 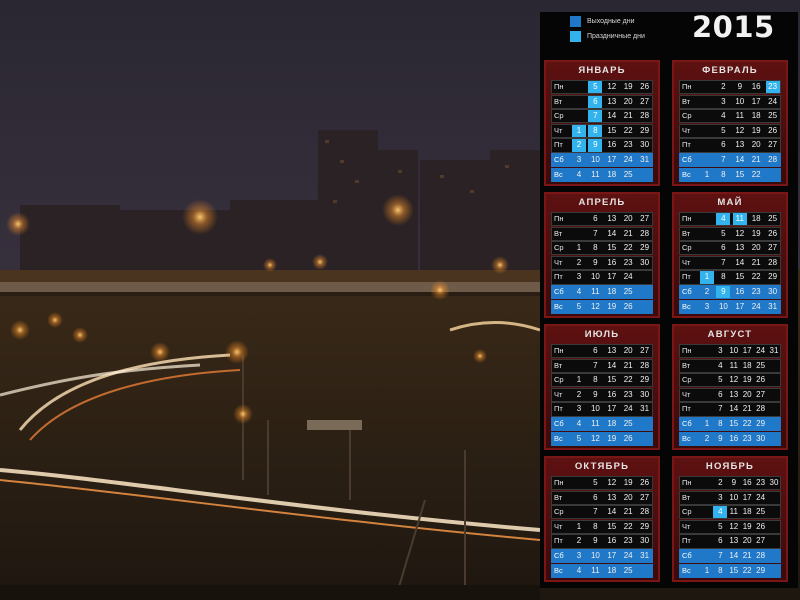 What do you see at coordinates (602, 160) in the screenshot?
I see `week-row: Сб 3 10 17 24 31` at bounding box center [602, 160].